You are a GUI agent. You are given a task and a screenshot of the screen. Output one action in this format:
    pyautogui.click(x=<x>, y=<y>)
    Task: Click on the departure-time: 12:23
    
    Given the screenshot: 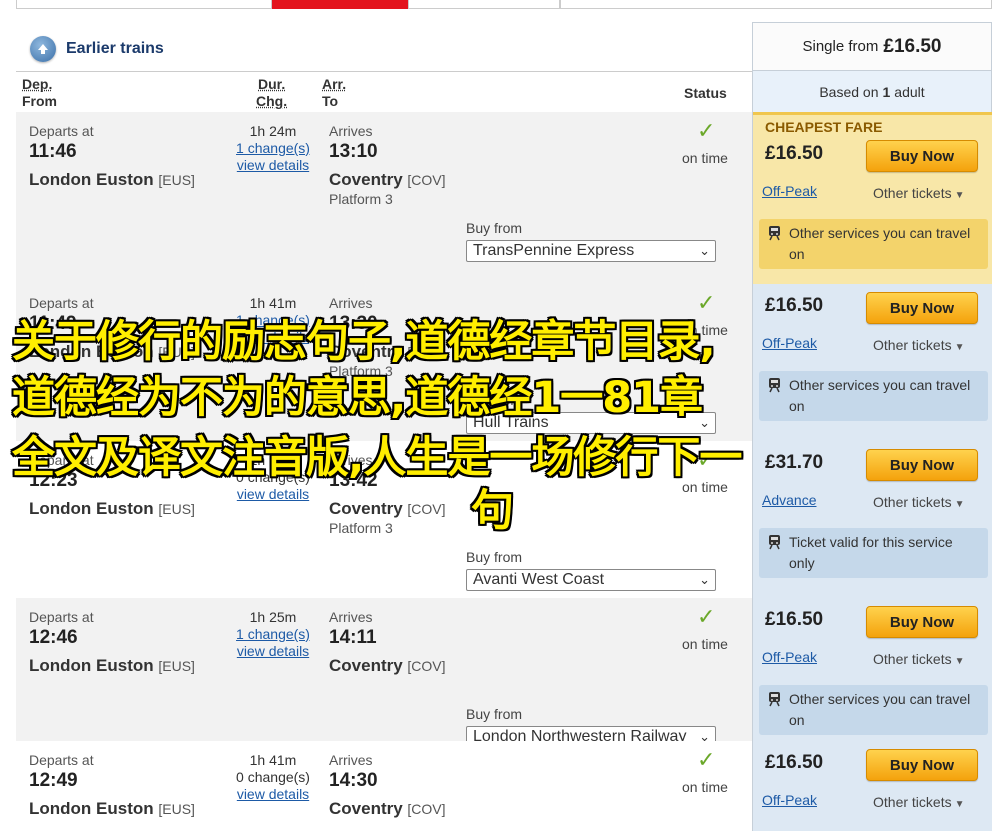 What is the action you would take?
    pyautogui.click(x=53, y=480)
    